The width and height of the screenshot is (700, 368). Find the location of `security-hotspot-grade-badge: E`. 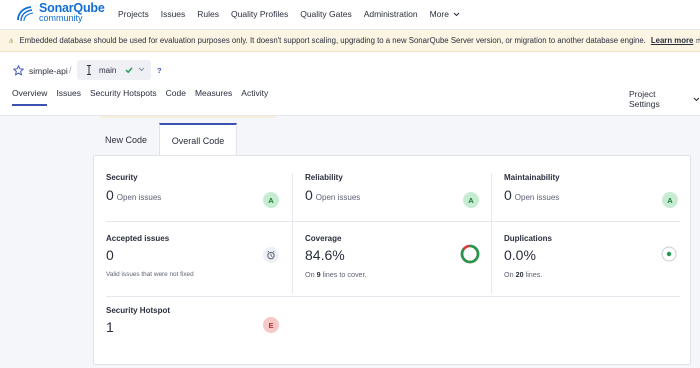

security-hotspot-grade-badge: E is located at coordinates (271, 325).